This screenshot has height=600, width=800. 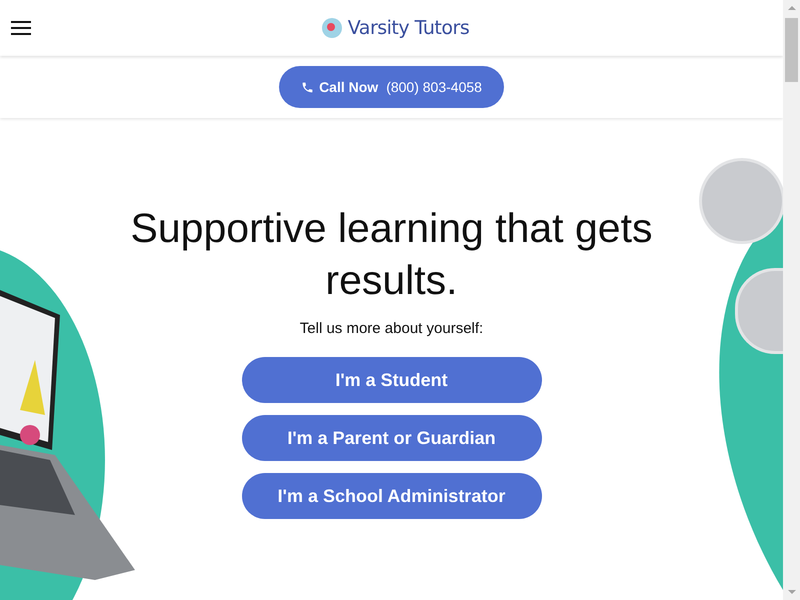 I want to click on menu-icon, so click(x=21, y=28).